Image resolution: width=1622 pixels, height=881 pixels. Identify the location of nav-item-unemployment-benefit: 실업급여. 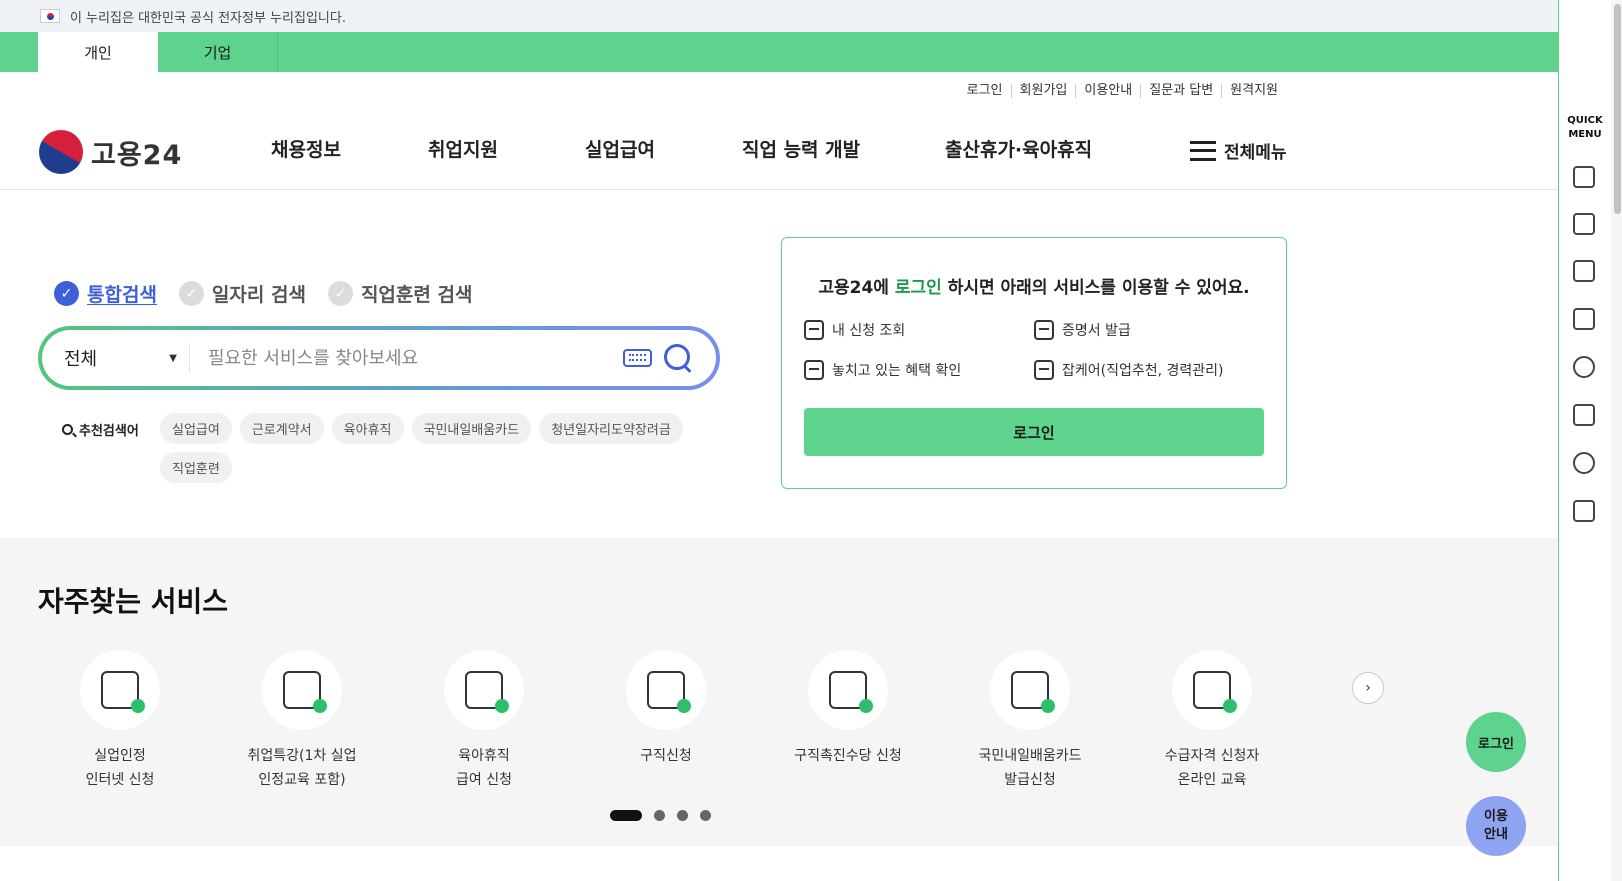
(620, 148).